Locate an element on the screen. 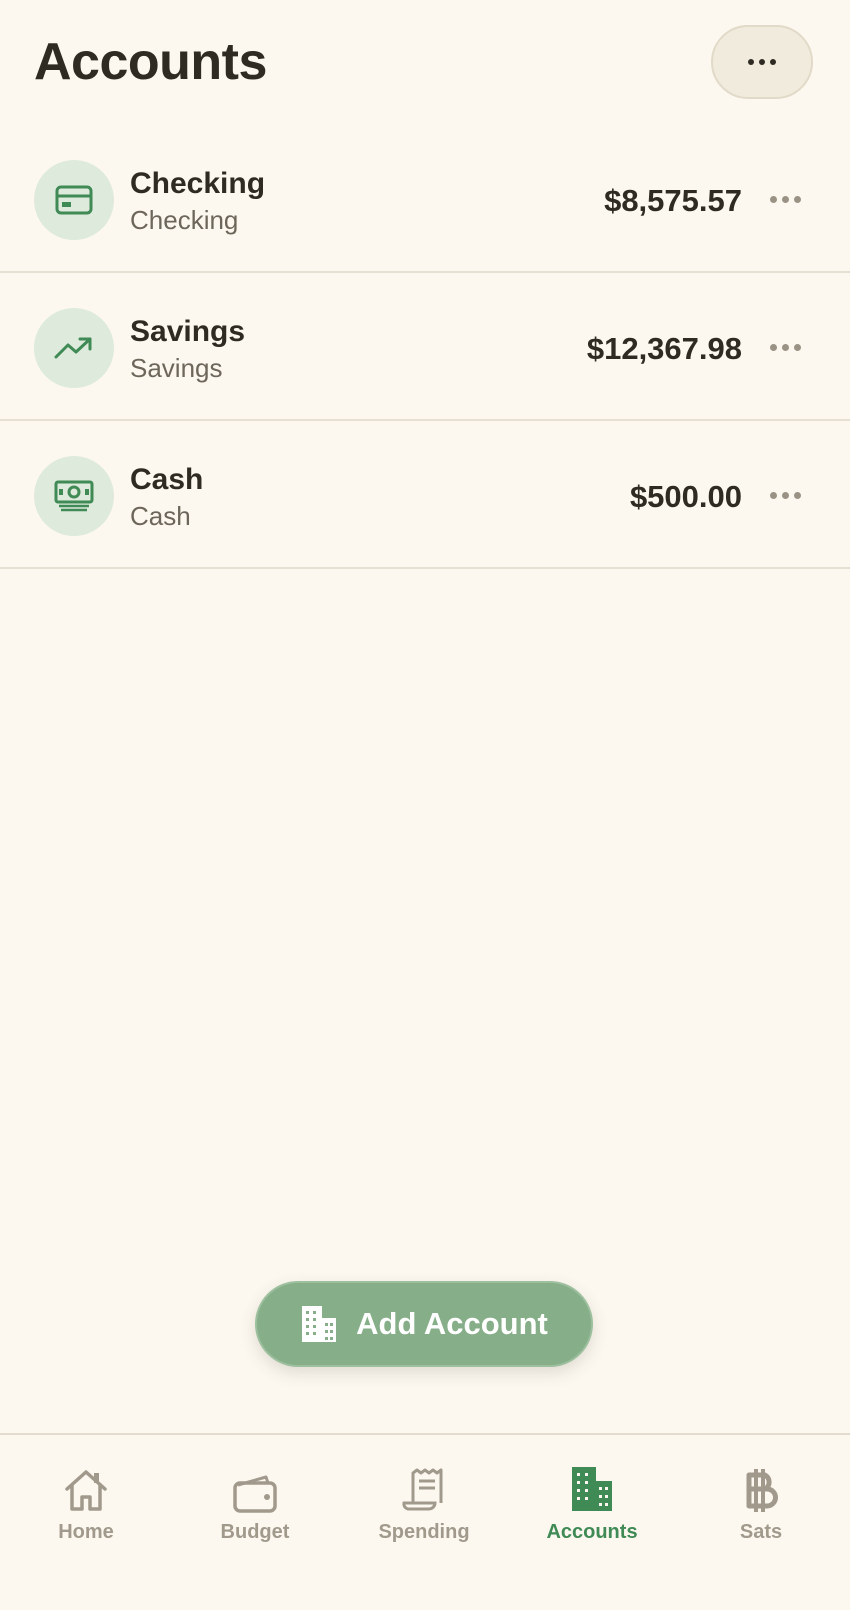 The image size is (850, 1610). add-account-button: Add Account is located at coordinates (424, 1324).